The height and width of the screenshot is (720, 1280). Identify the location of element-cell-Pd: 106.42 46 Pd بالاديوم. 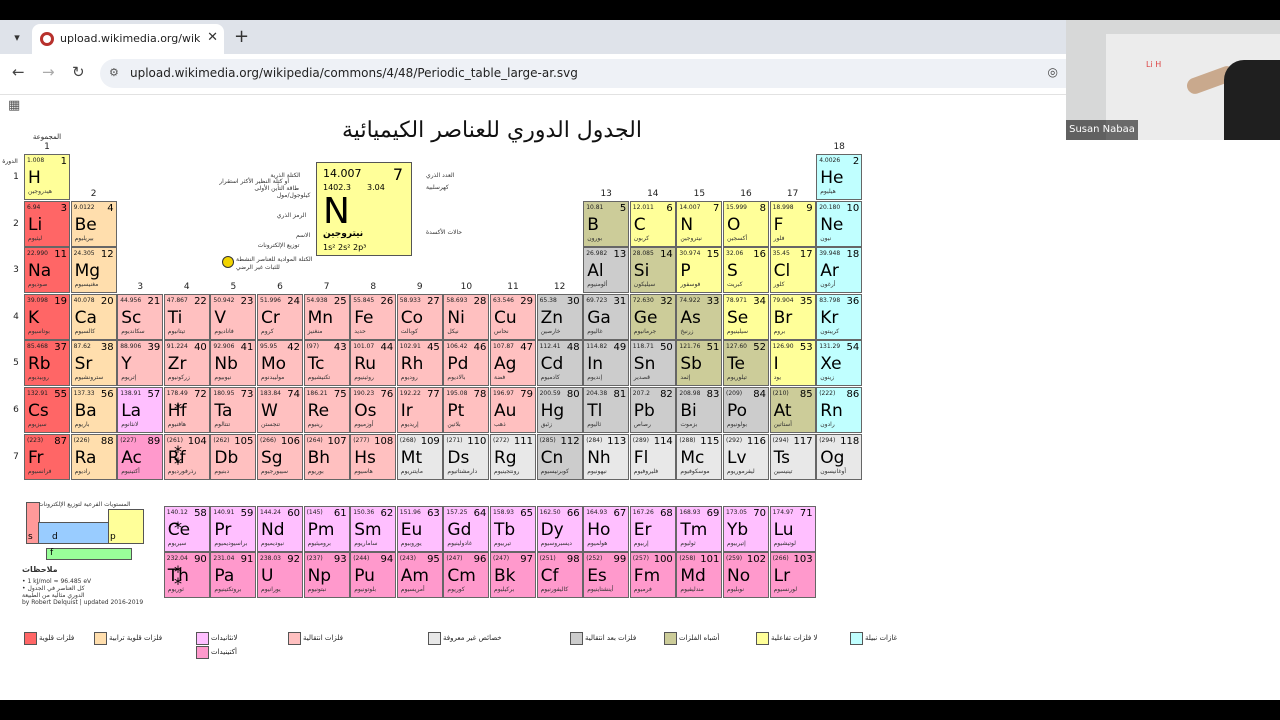
(466, 363).